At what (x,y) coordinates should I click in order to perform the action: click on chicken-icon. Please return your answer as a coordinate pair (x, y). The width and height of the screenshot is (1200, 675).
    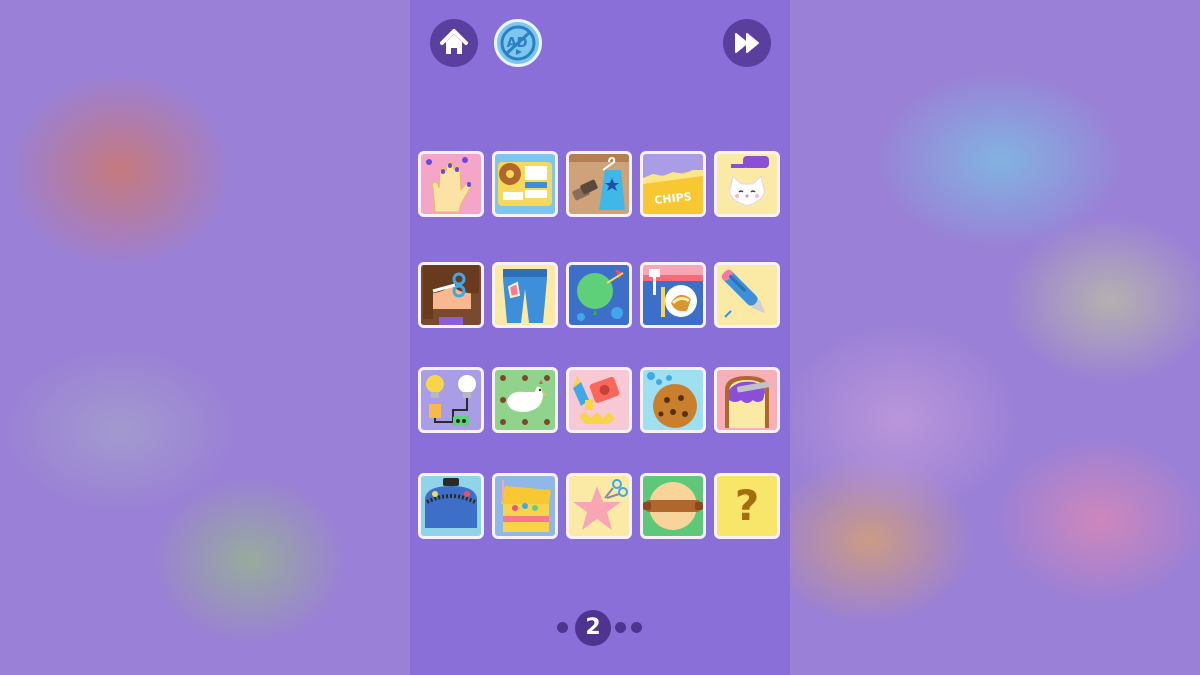
    Looking at the image, I should click on (525, 400).